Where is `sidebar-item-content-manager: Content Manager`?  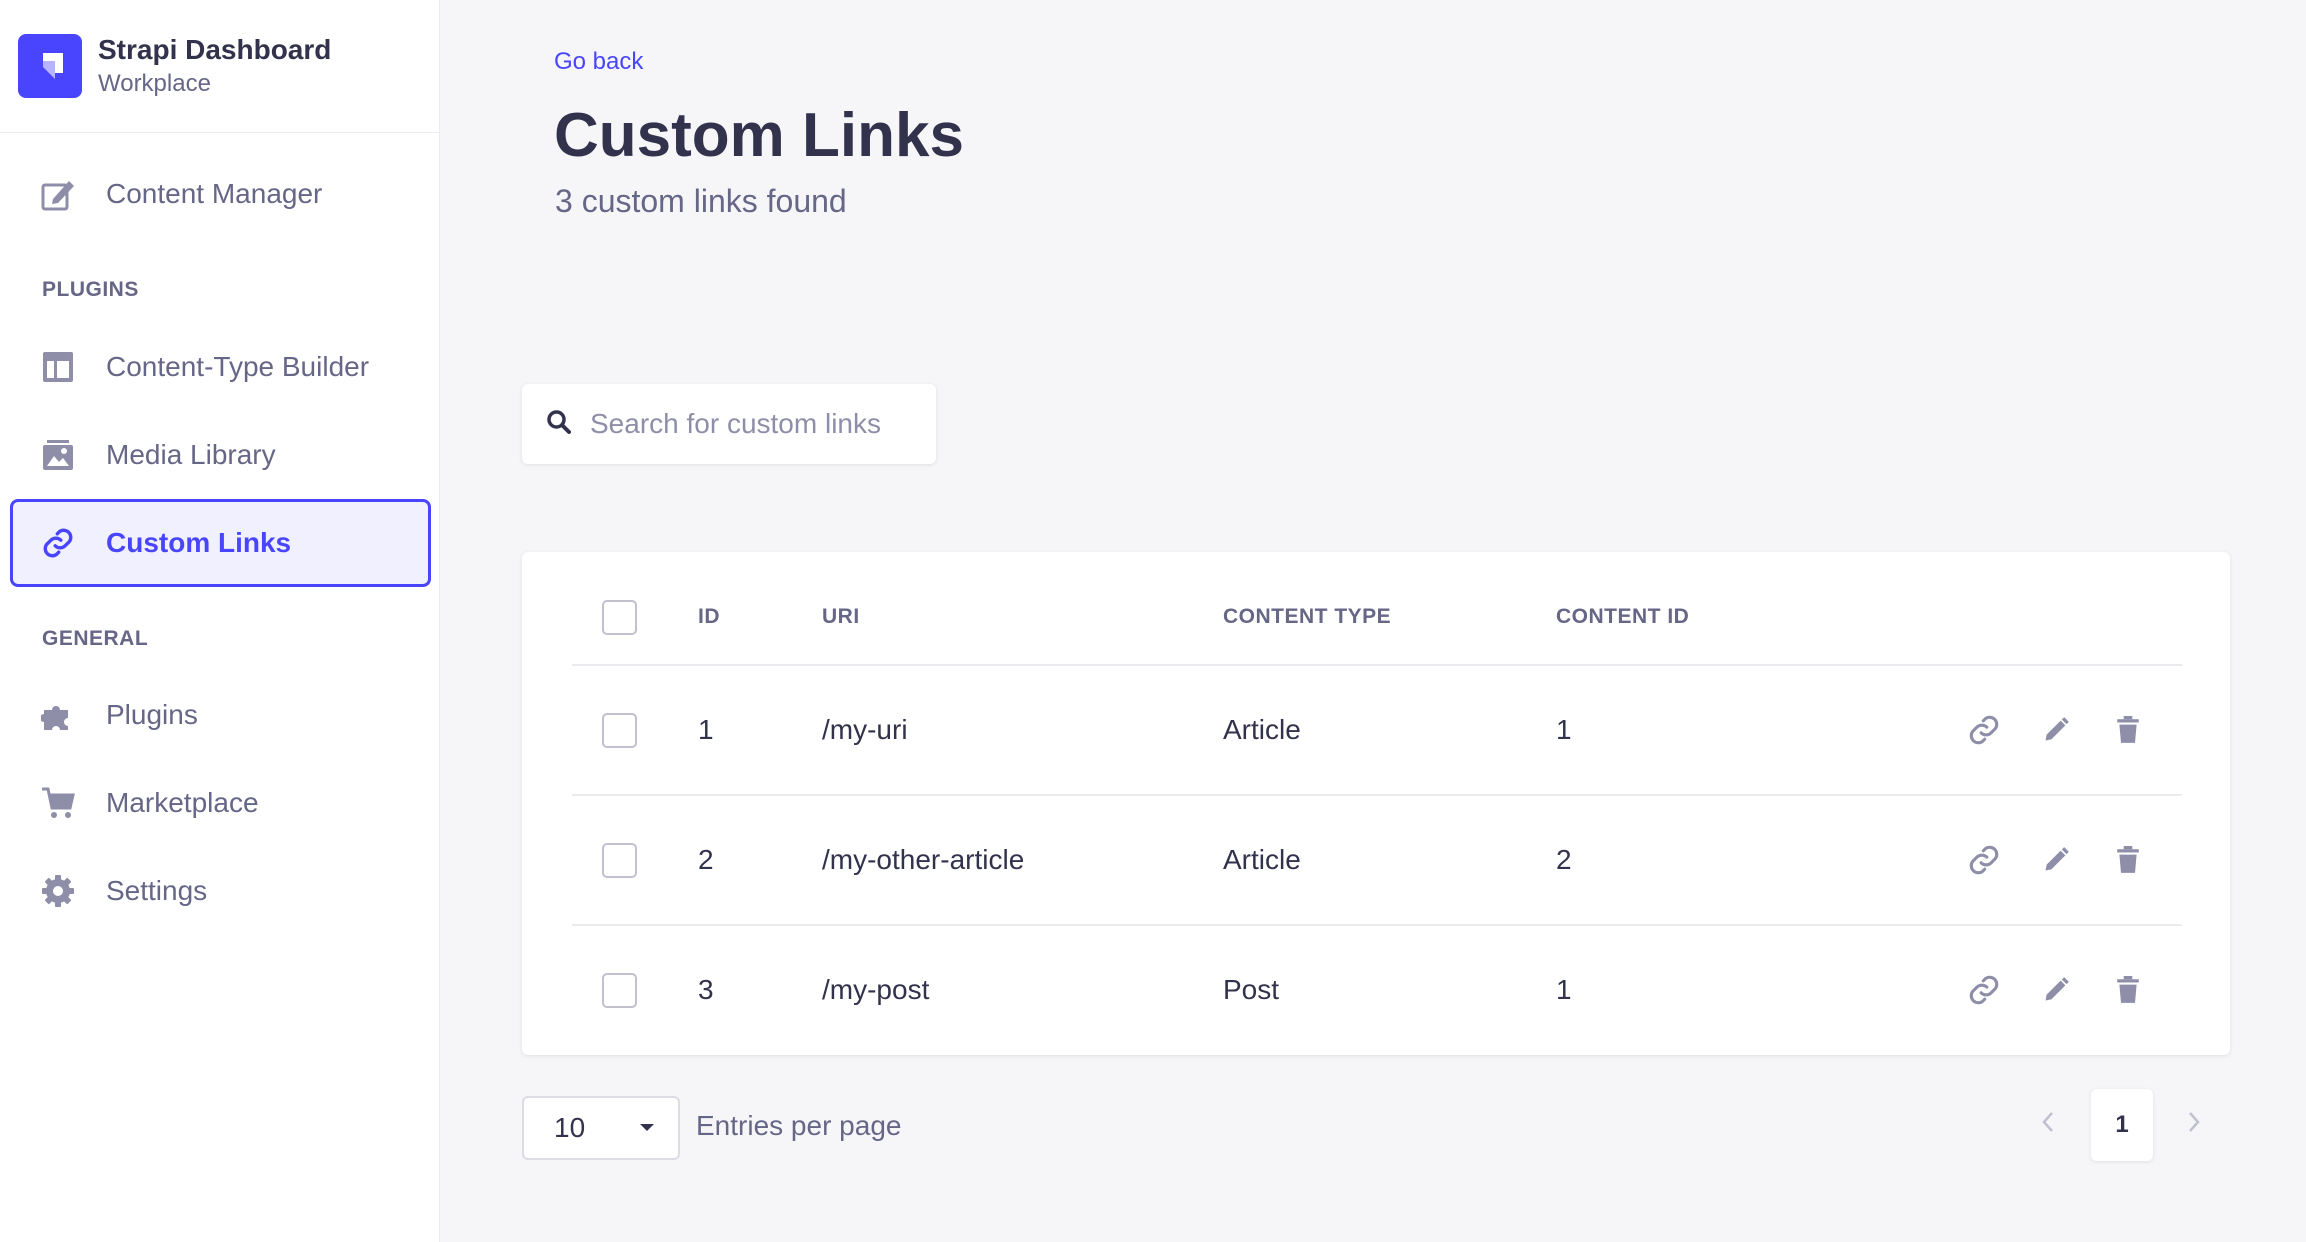
sidebar-item-content-manager: Content Manager is located at coordinates (220, 194).